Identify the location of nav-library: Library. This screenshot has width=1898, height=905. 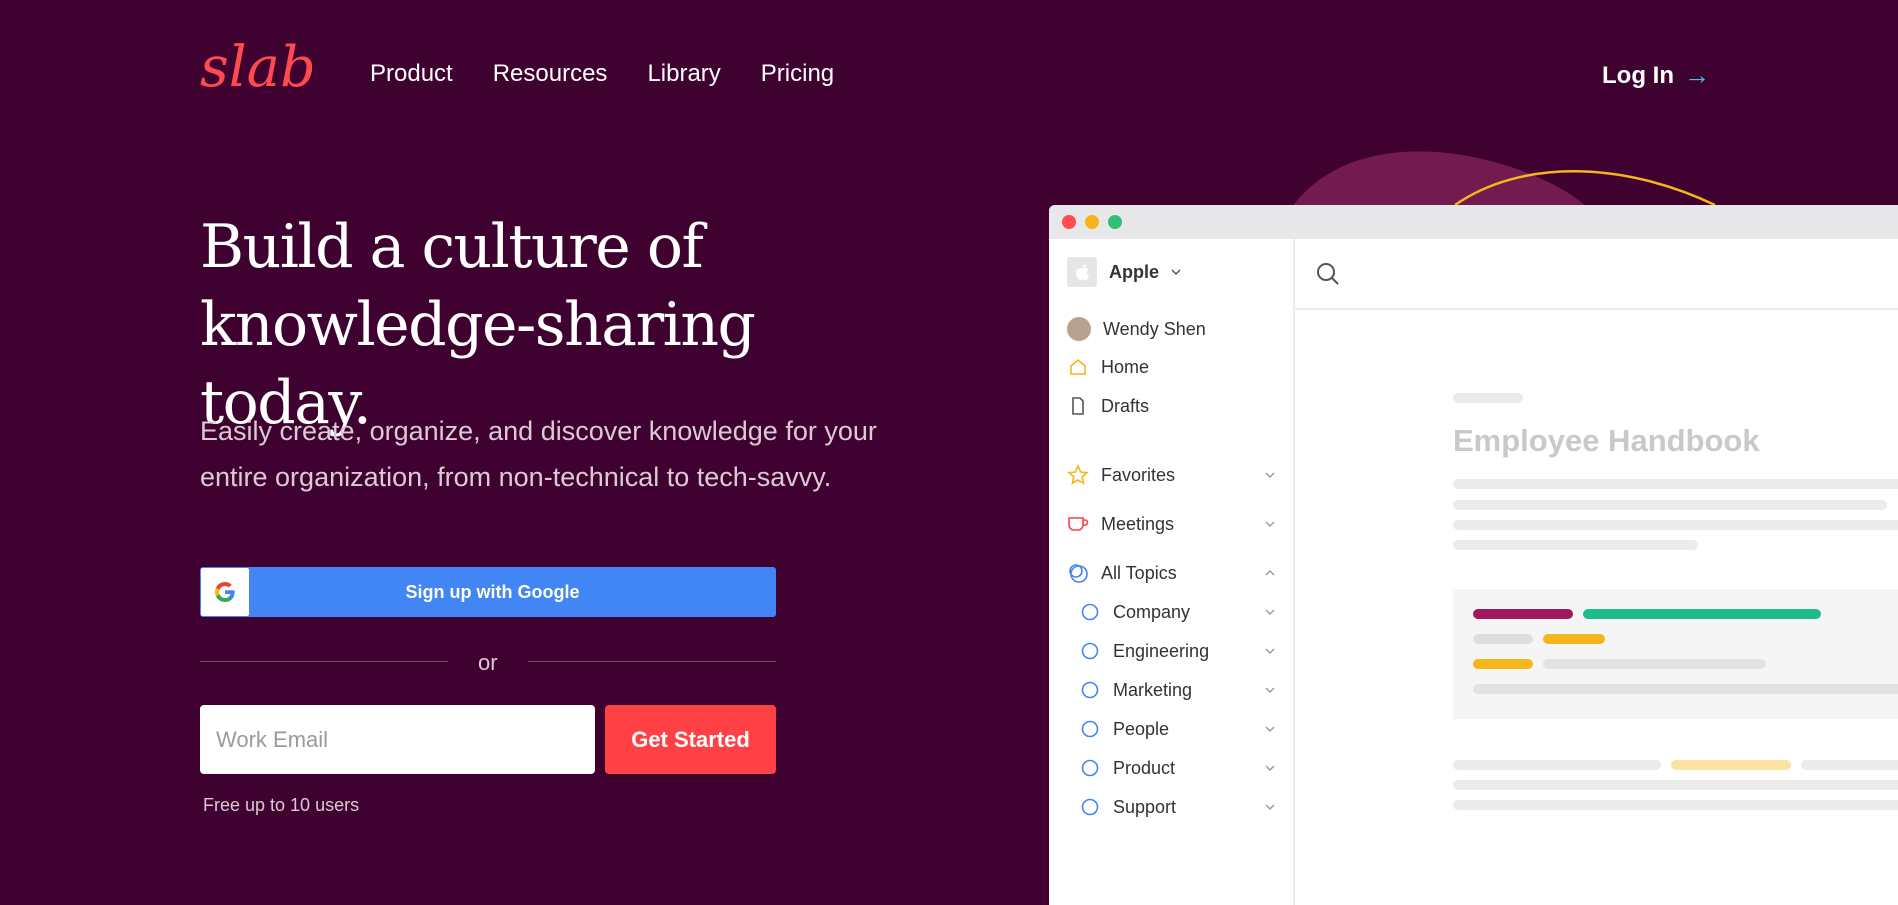
(683, 74).